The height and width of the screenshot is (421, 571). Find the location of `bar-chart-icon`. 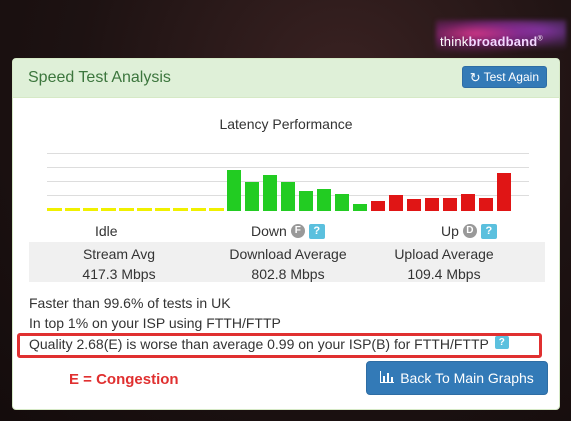

bar-chart-icon is located at coordinates (387, 378).